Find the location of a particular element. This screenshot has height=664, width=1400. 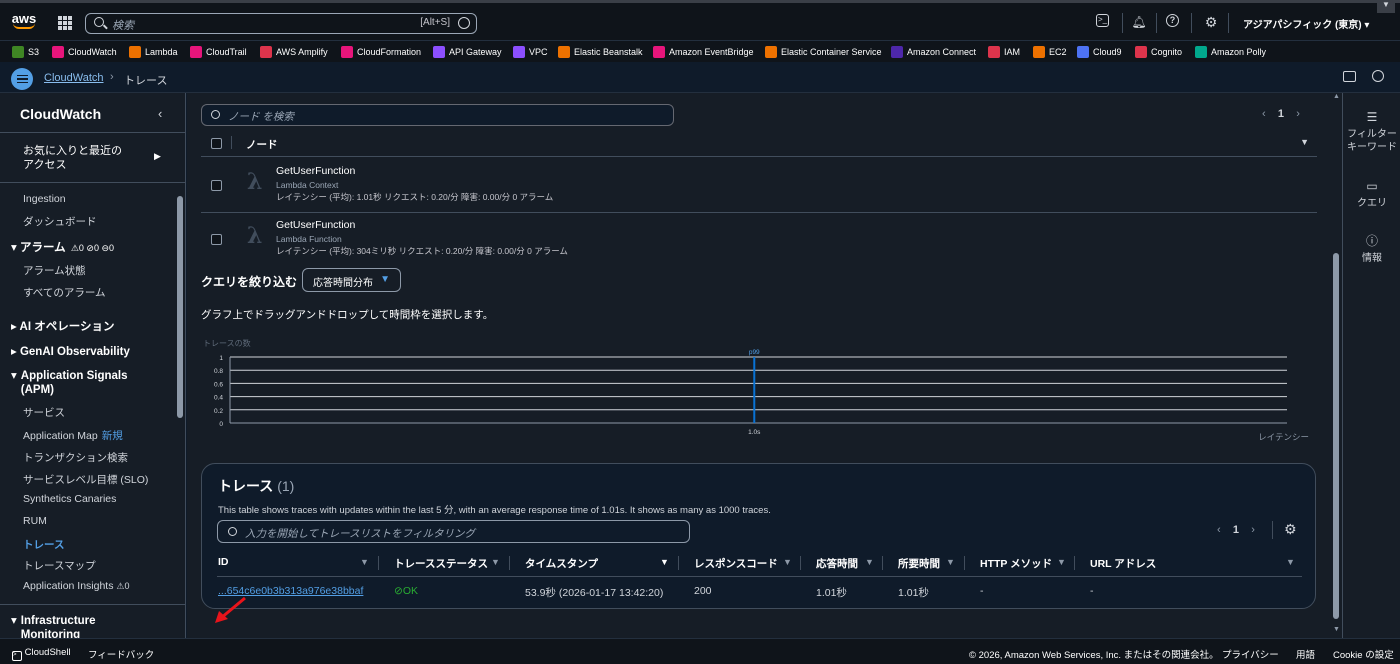

sidebar-item-services: サービス is located at coordinates (44, 412).